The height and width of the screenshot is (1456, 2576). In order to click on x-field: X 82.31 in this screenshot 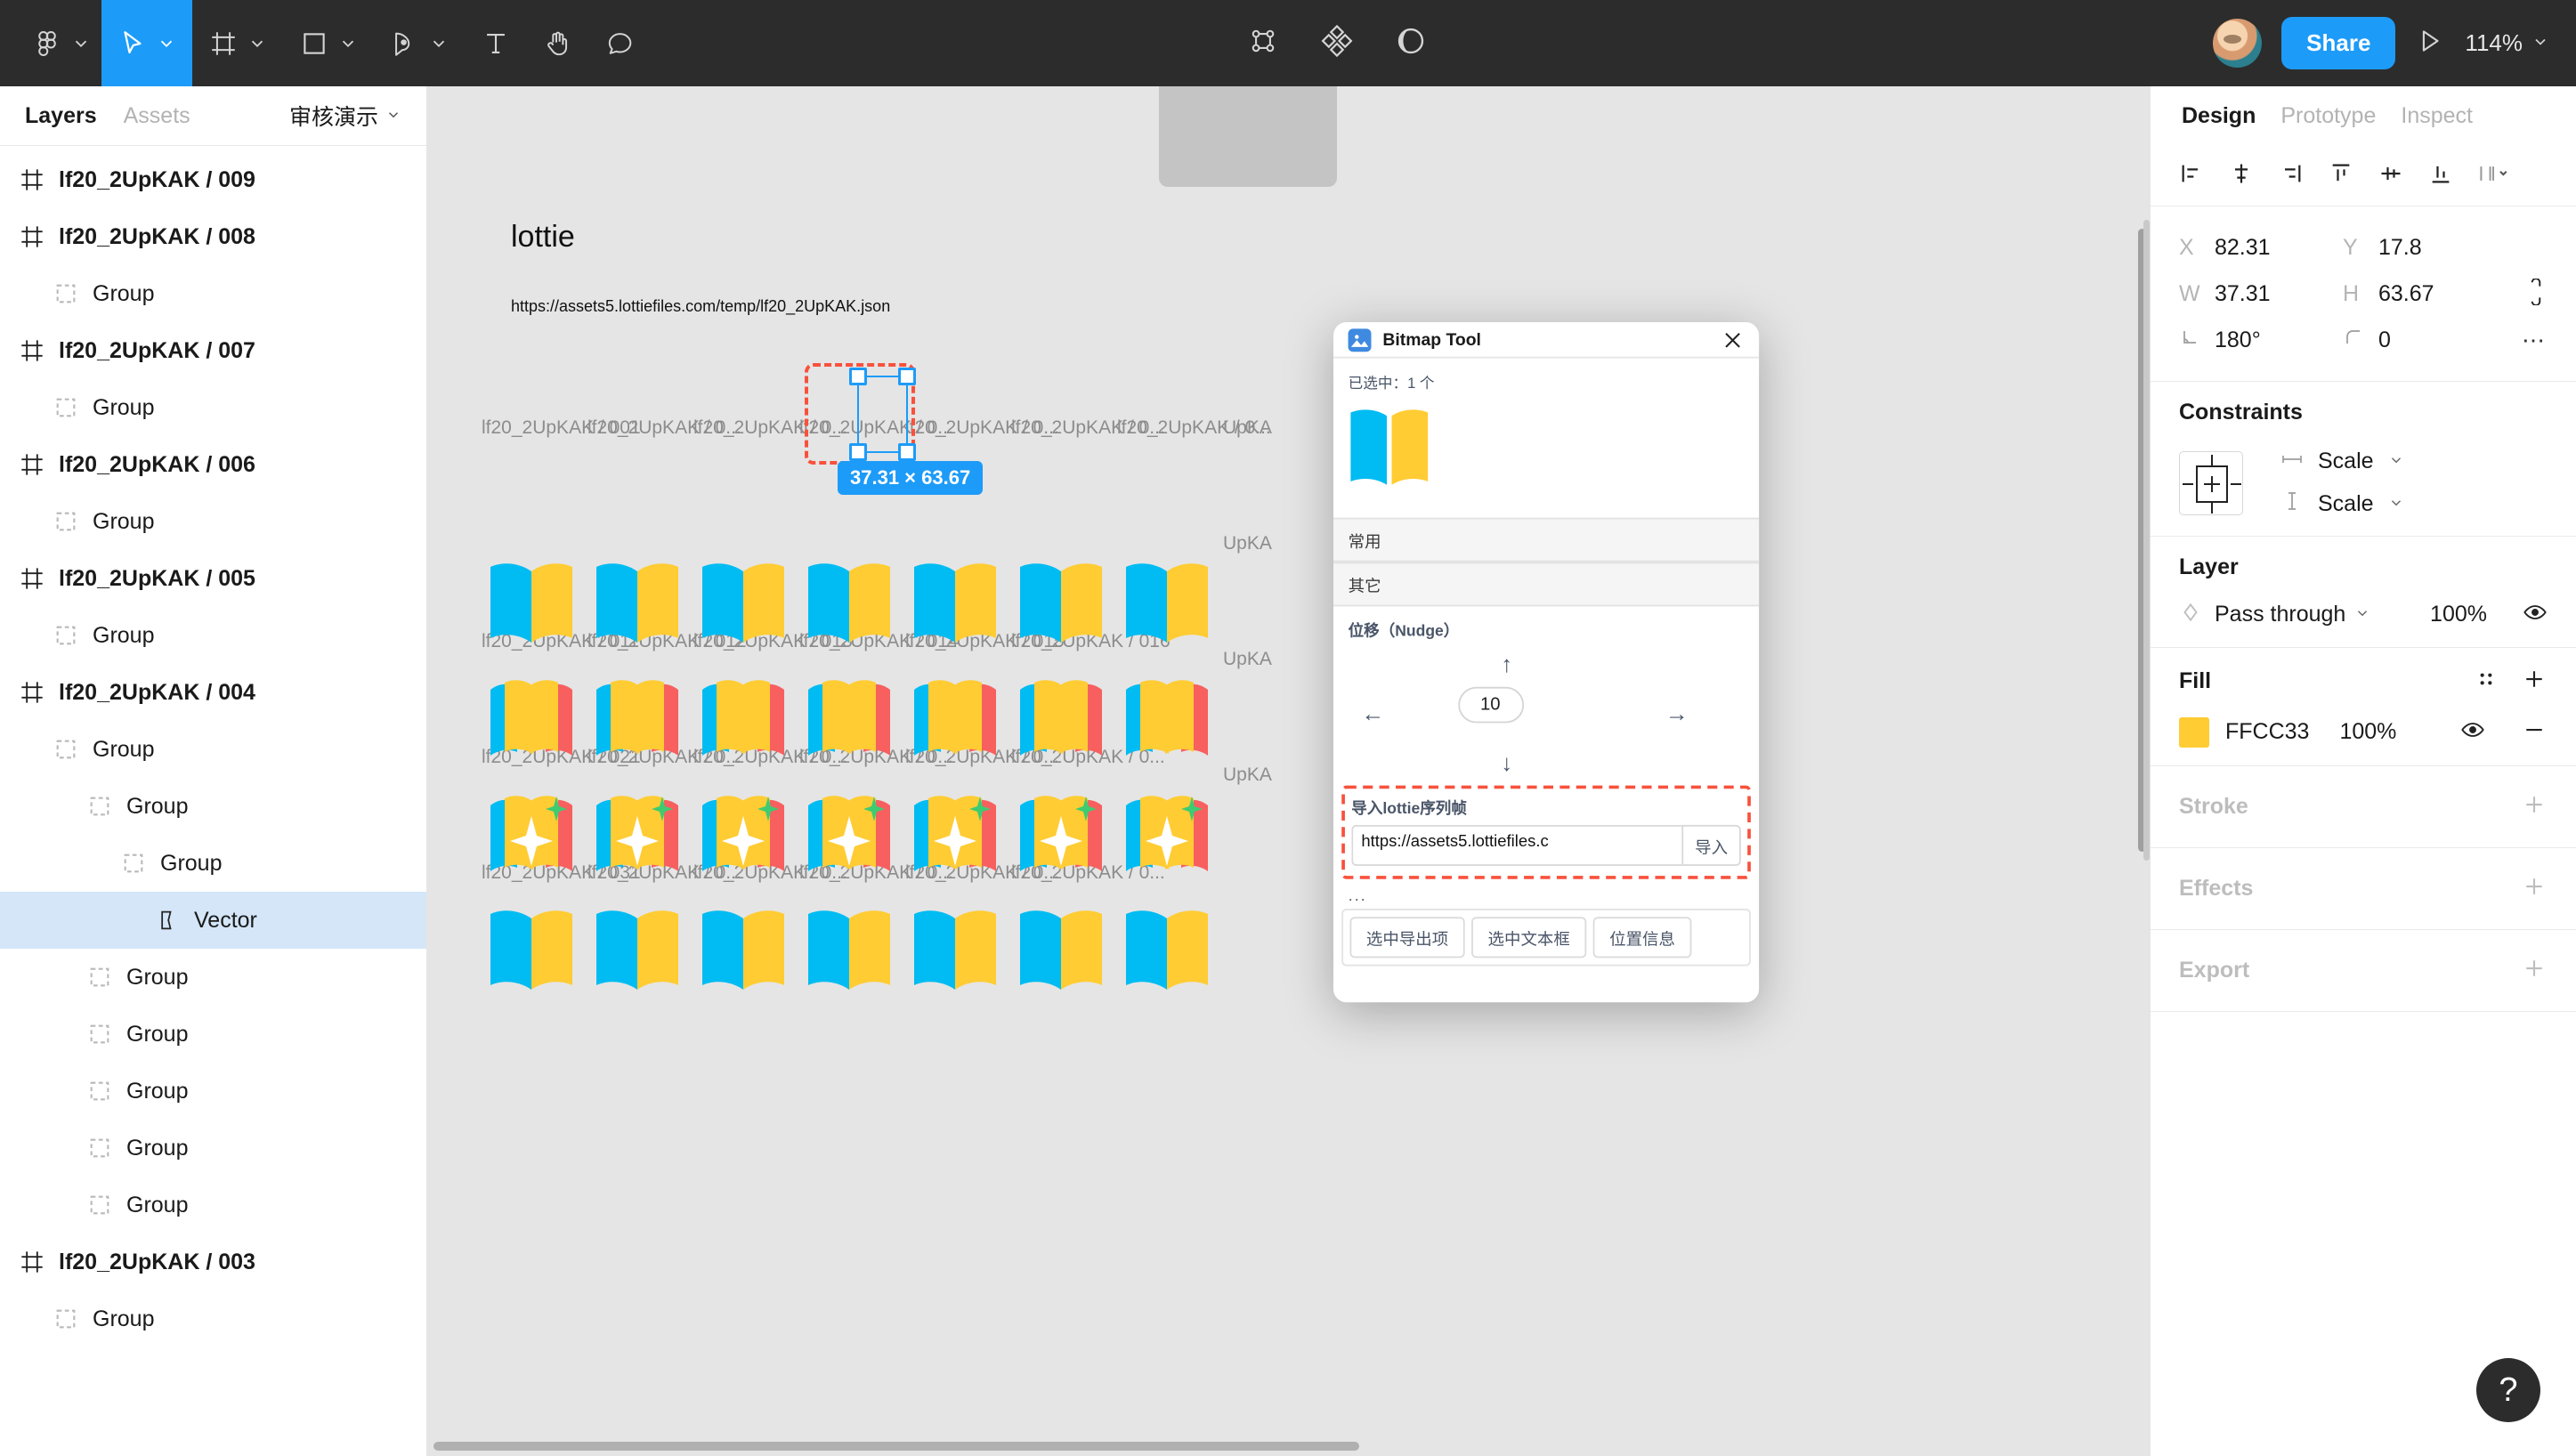, I will do `click(2261, 248)`.